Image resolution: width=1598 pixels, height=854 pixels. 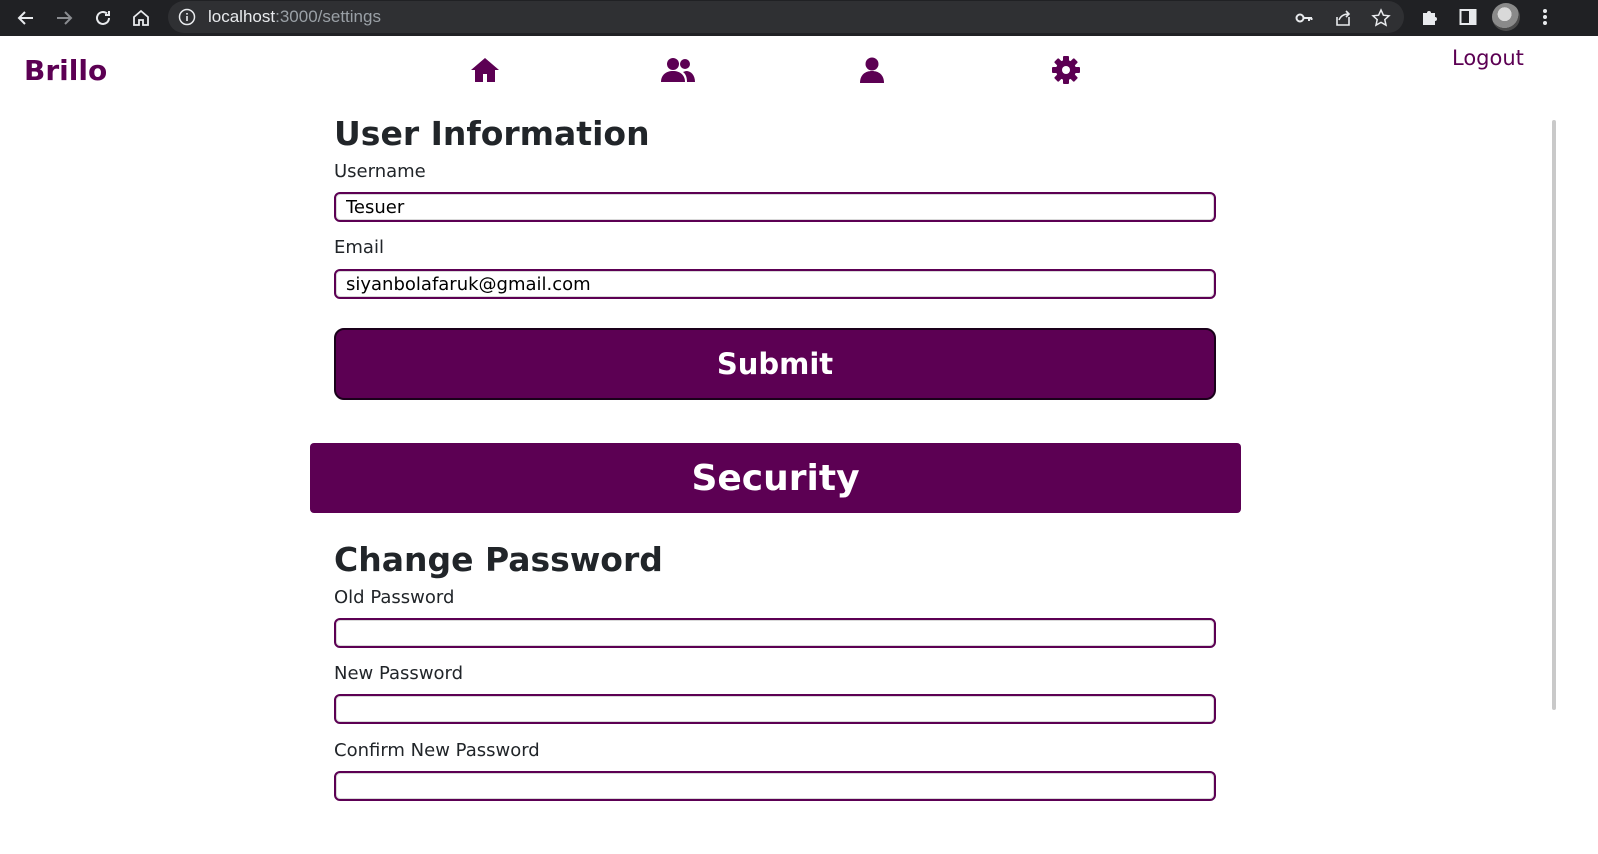 What do you see at coordinates (187, 19) in the screenshot?
I see `info-icon` at bounding box center [187, 19].